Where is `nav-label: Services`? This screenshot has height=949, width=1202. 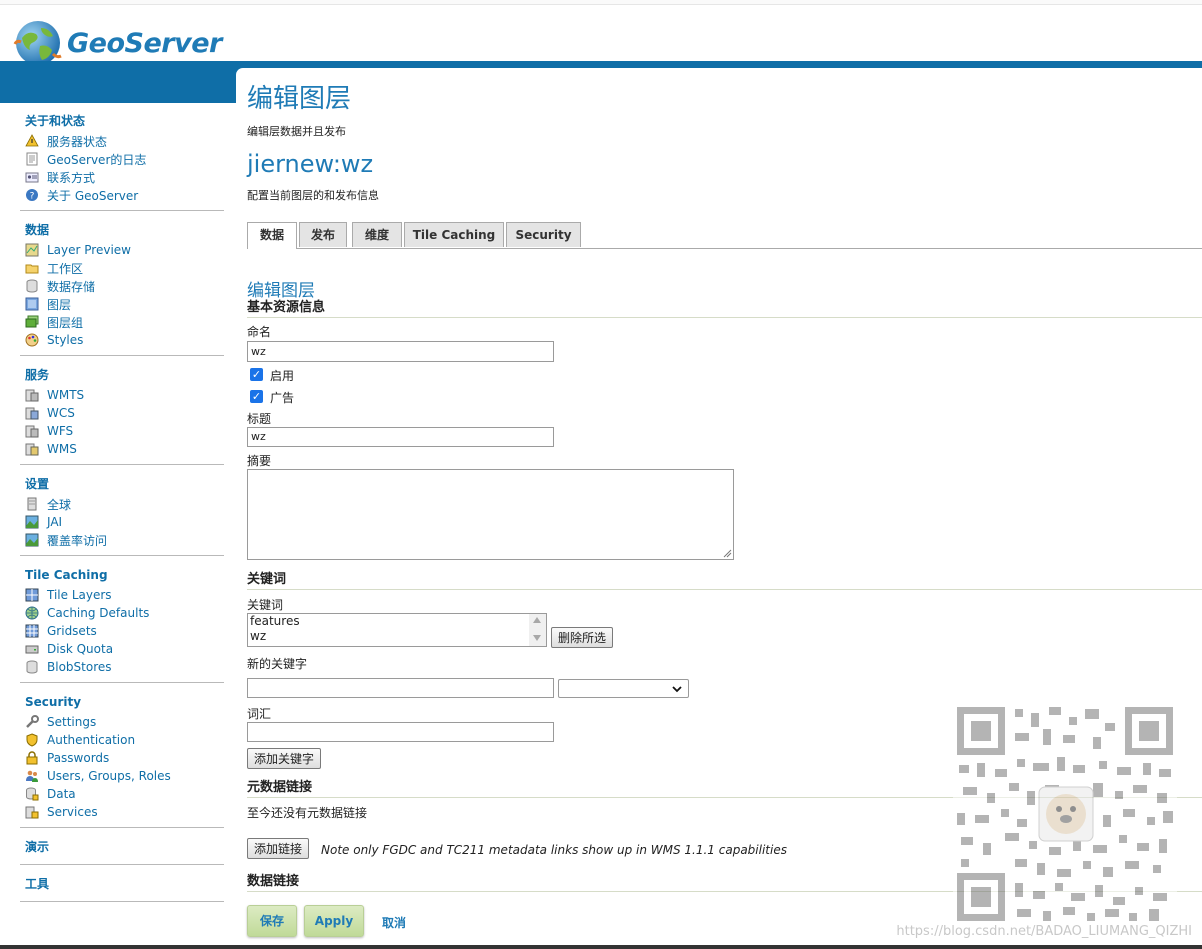 nav-label: Services is located at coordinates (72, 812).